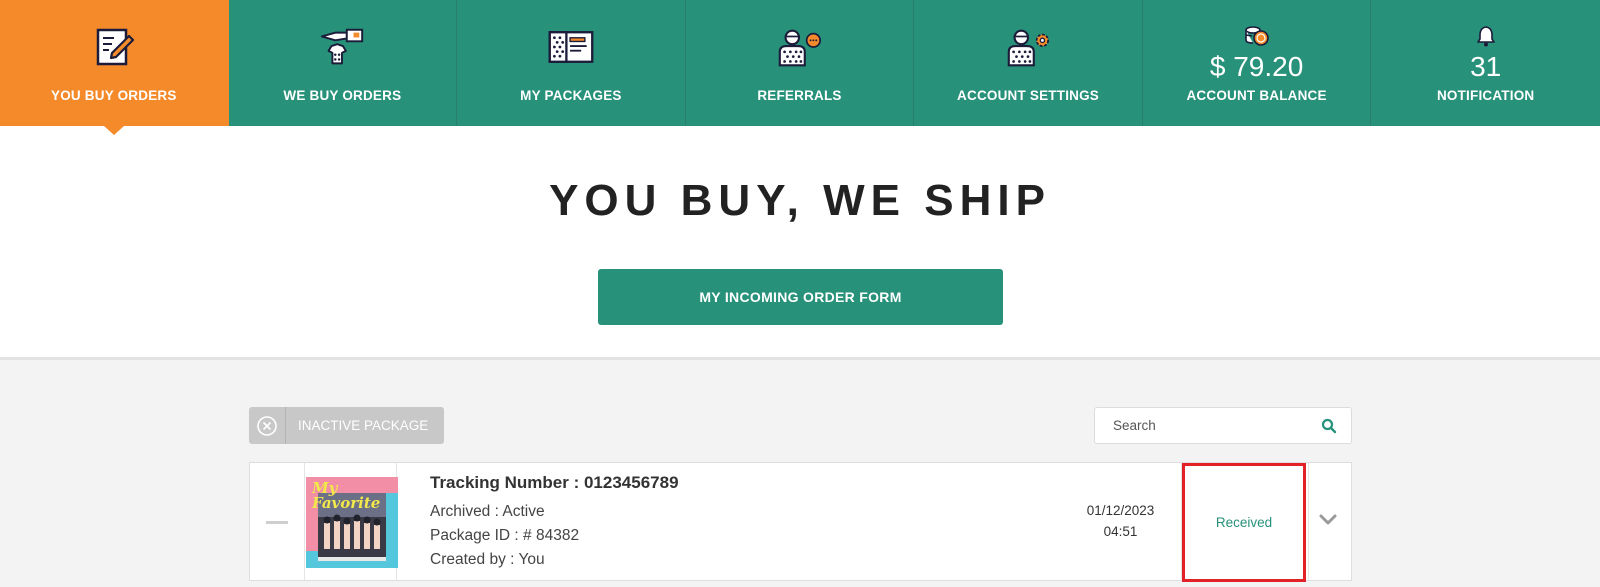 The width and height of the screenshot is (1600, 587). I want to click on nav-referrals: REFERRALS, so click(800, 63).